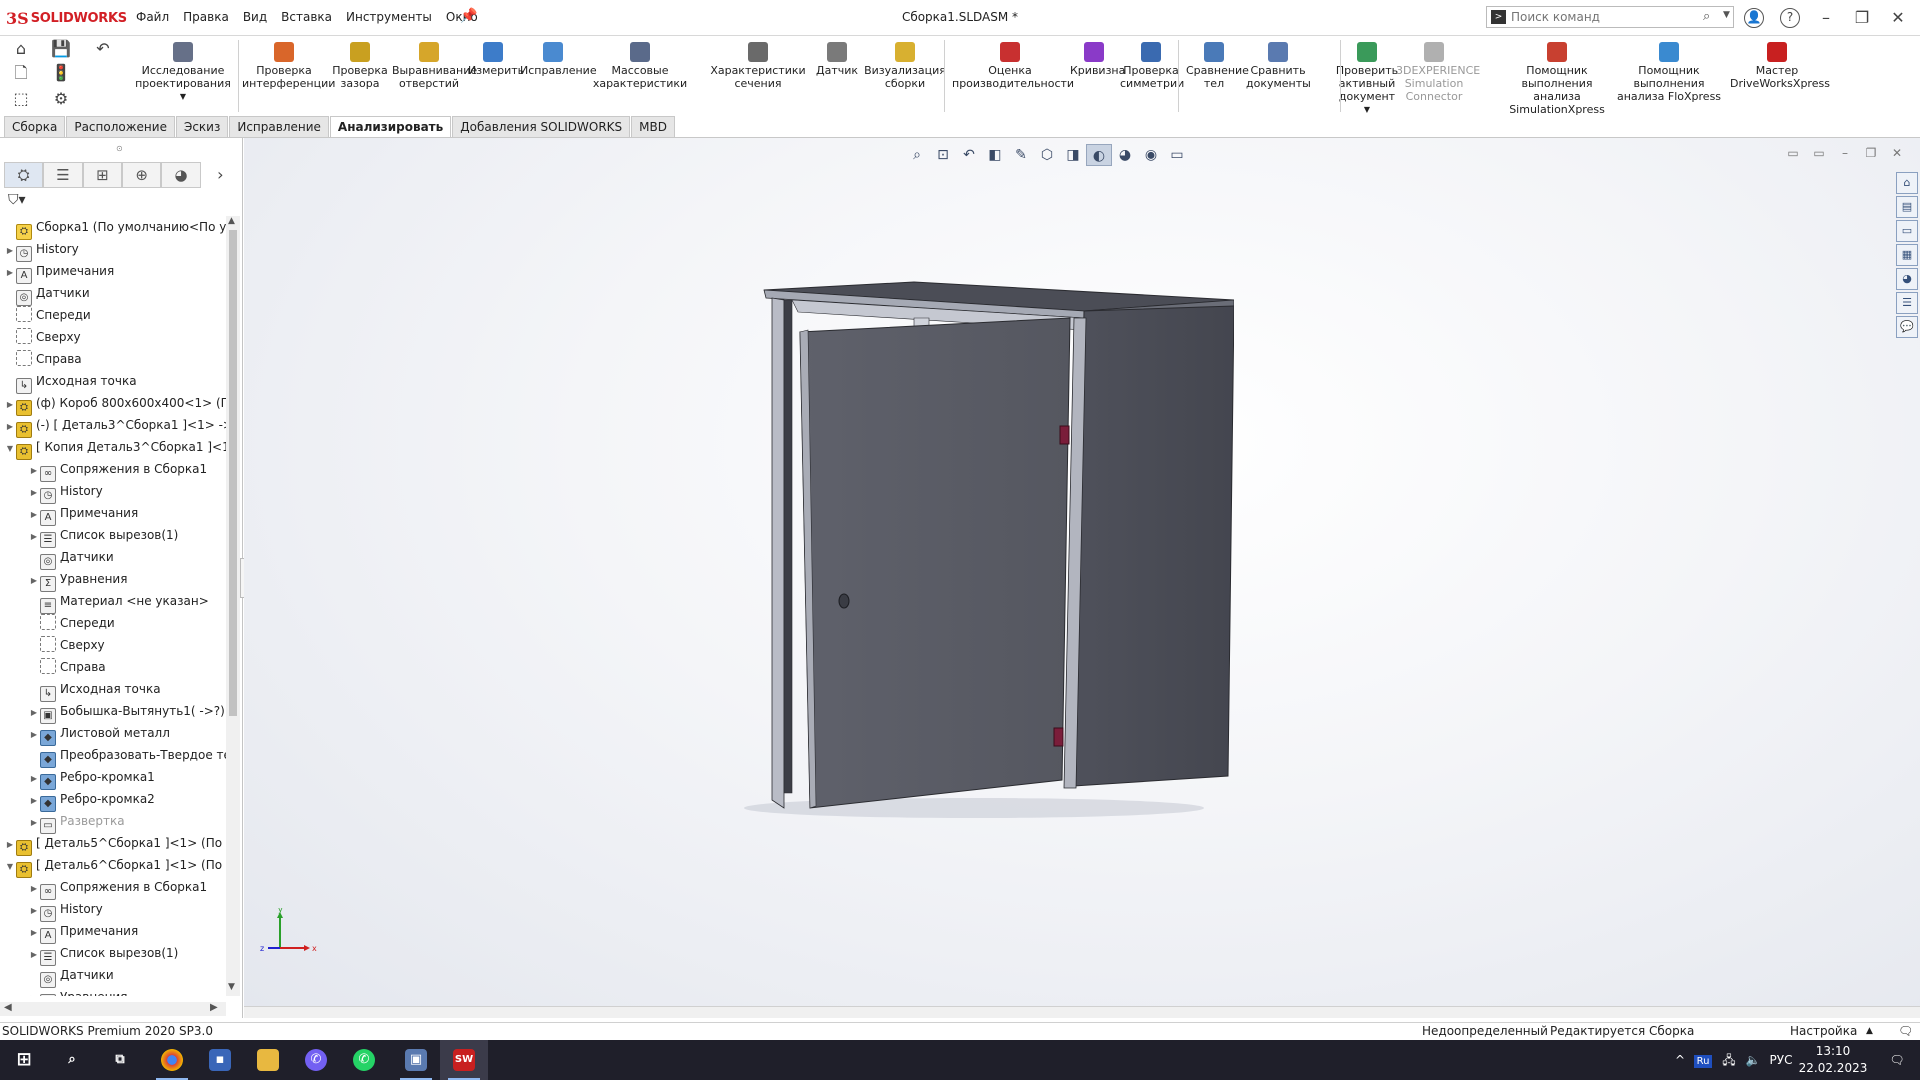 Image resolution: width=1920 pixels, height=1080 pixels. I want to click on view-palette-icon: ▦, so click(1907, 255).